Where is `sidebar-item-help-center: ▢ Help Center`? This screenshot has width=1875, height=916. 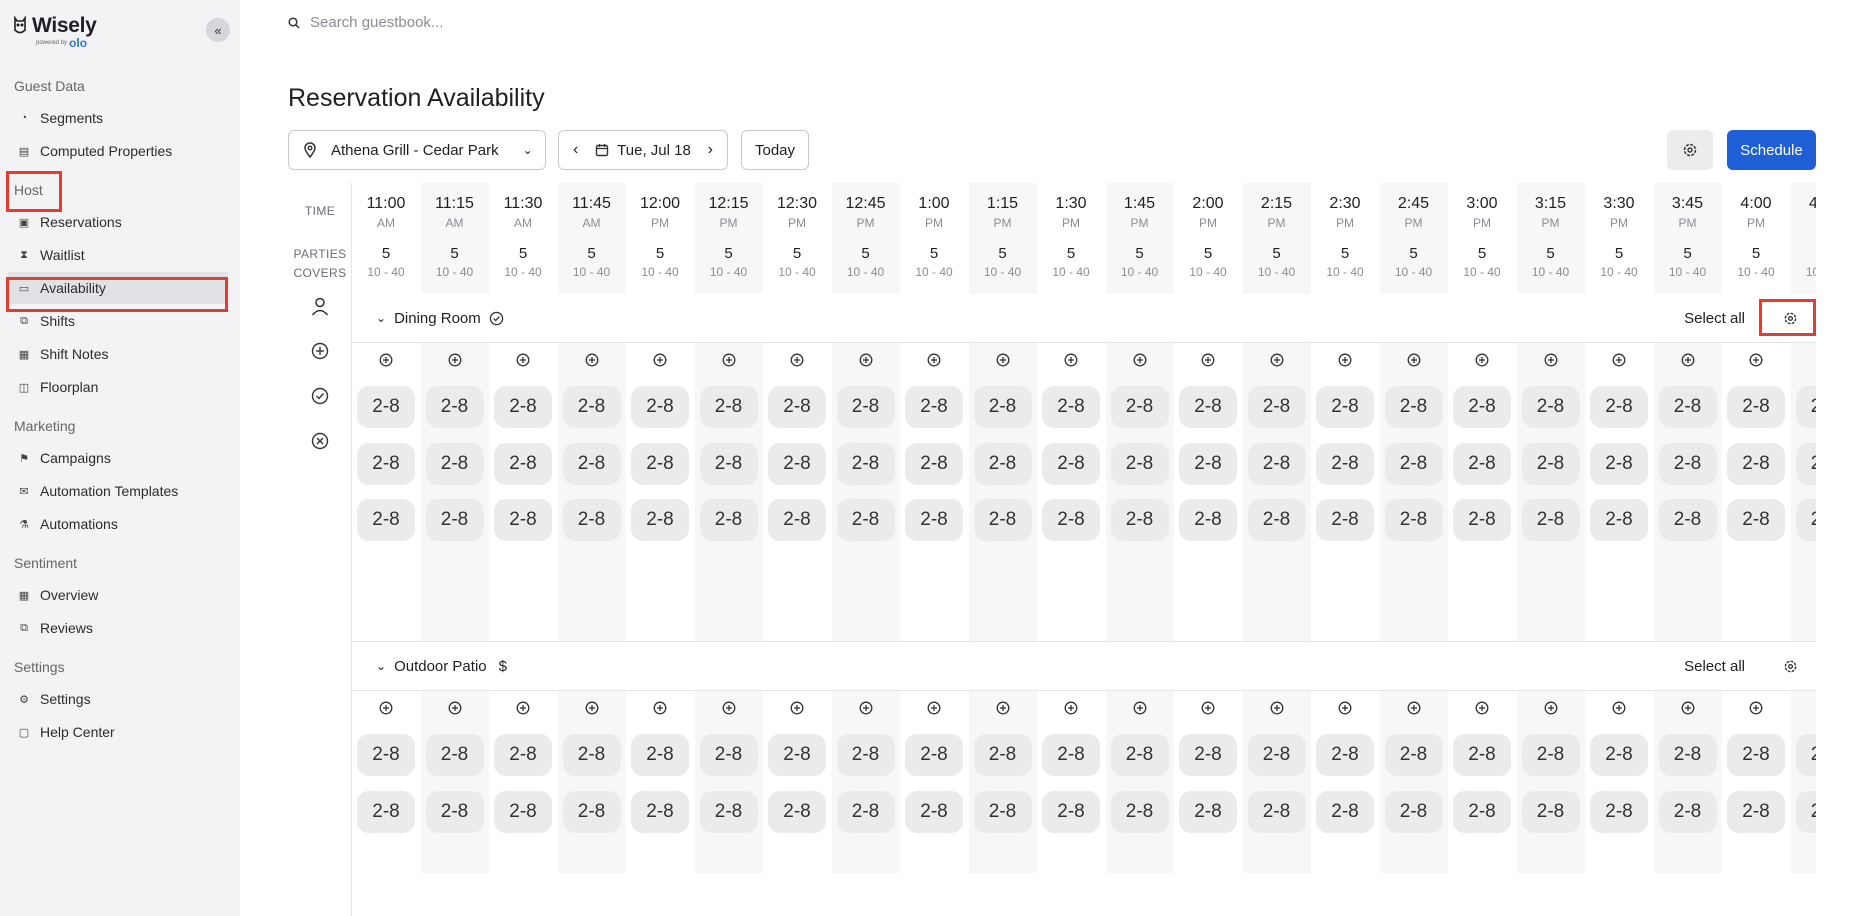
sidebar-item-help-center: ▢ Help Center is located at coordinates (118, 732).